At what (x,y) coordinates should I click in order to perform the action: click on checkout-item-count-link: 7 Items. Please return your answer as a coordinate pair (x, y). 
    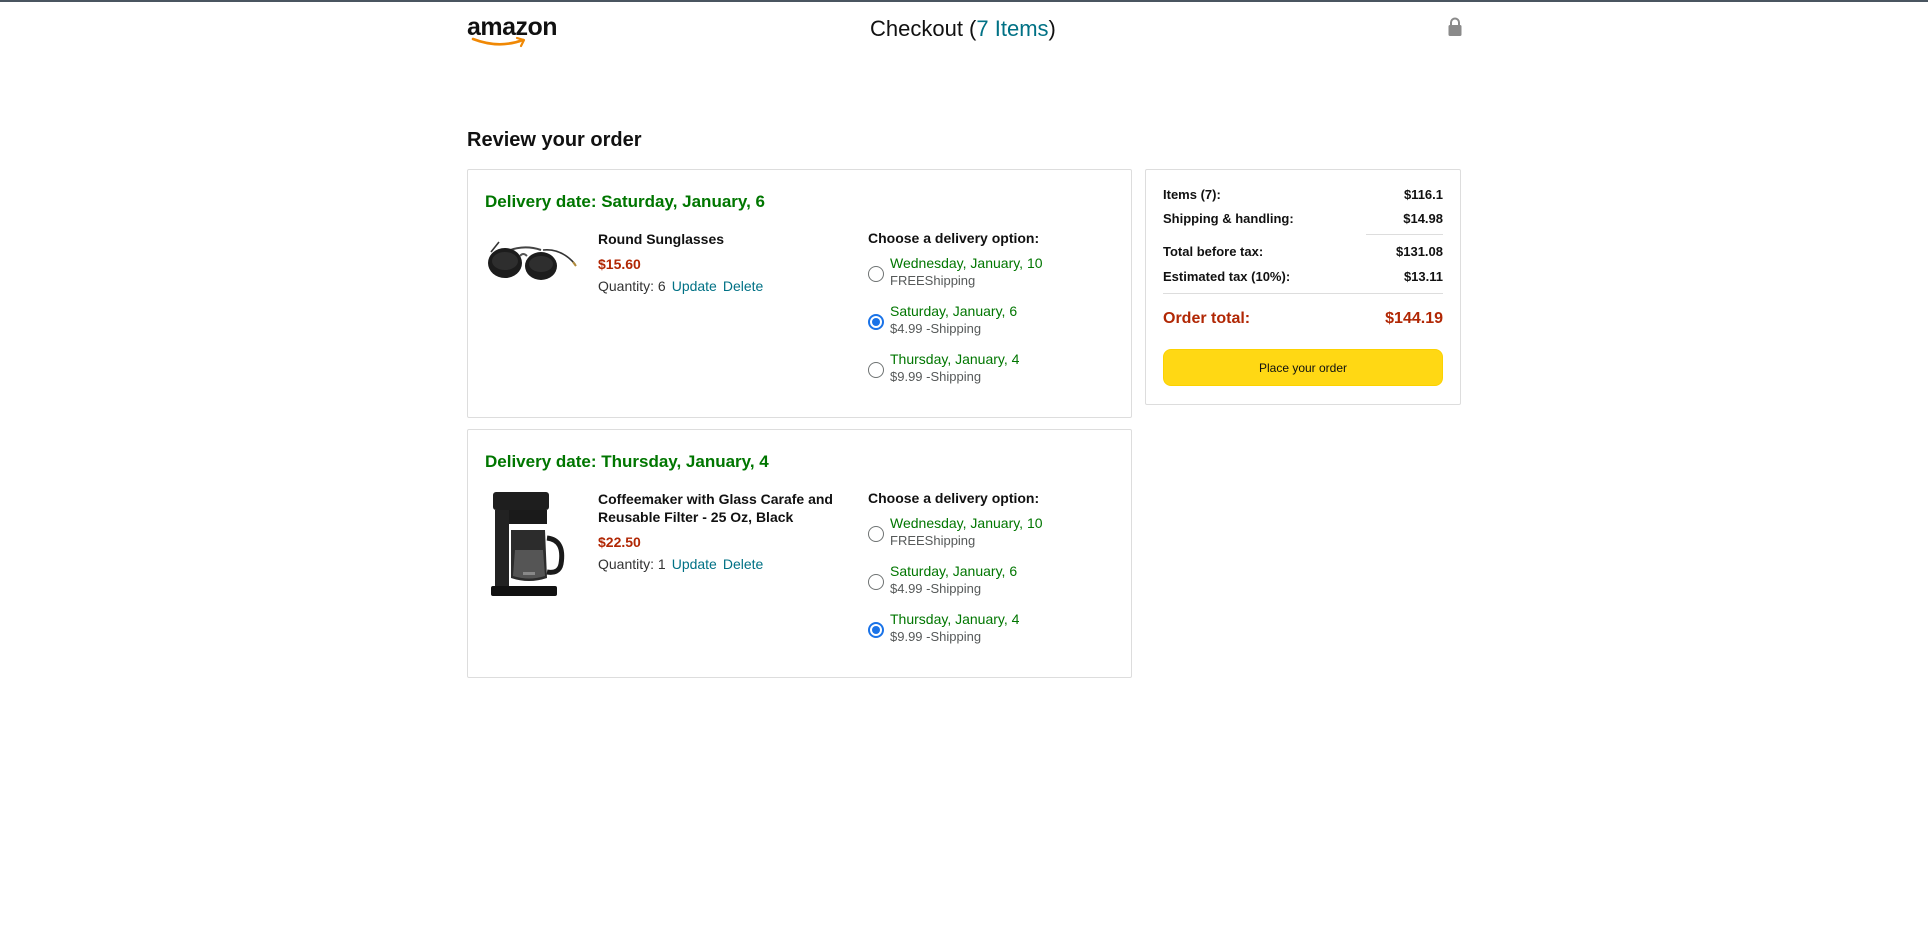
    Looking at the image, I should click on (1012, 28).